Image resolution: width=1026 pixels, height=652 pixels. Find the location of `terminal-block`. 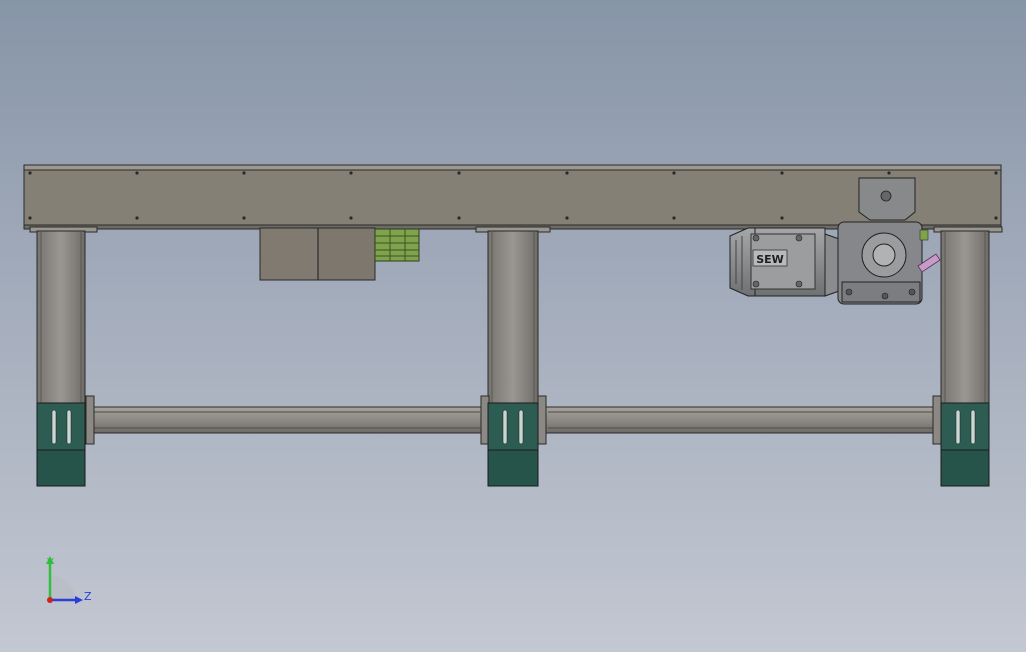

terminal-block is located at coordinates (397, 245).